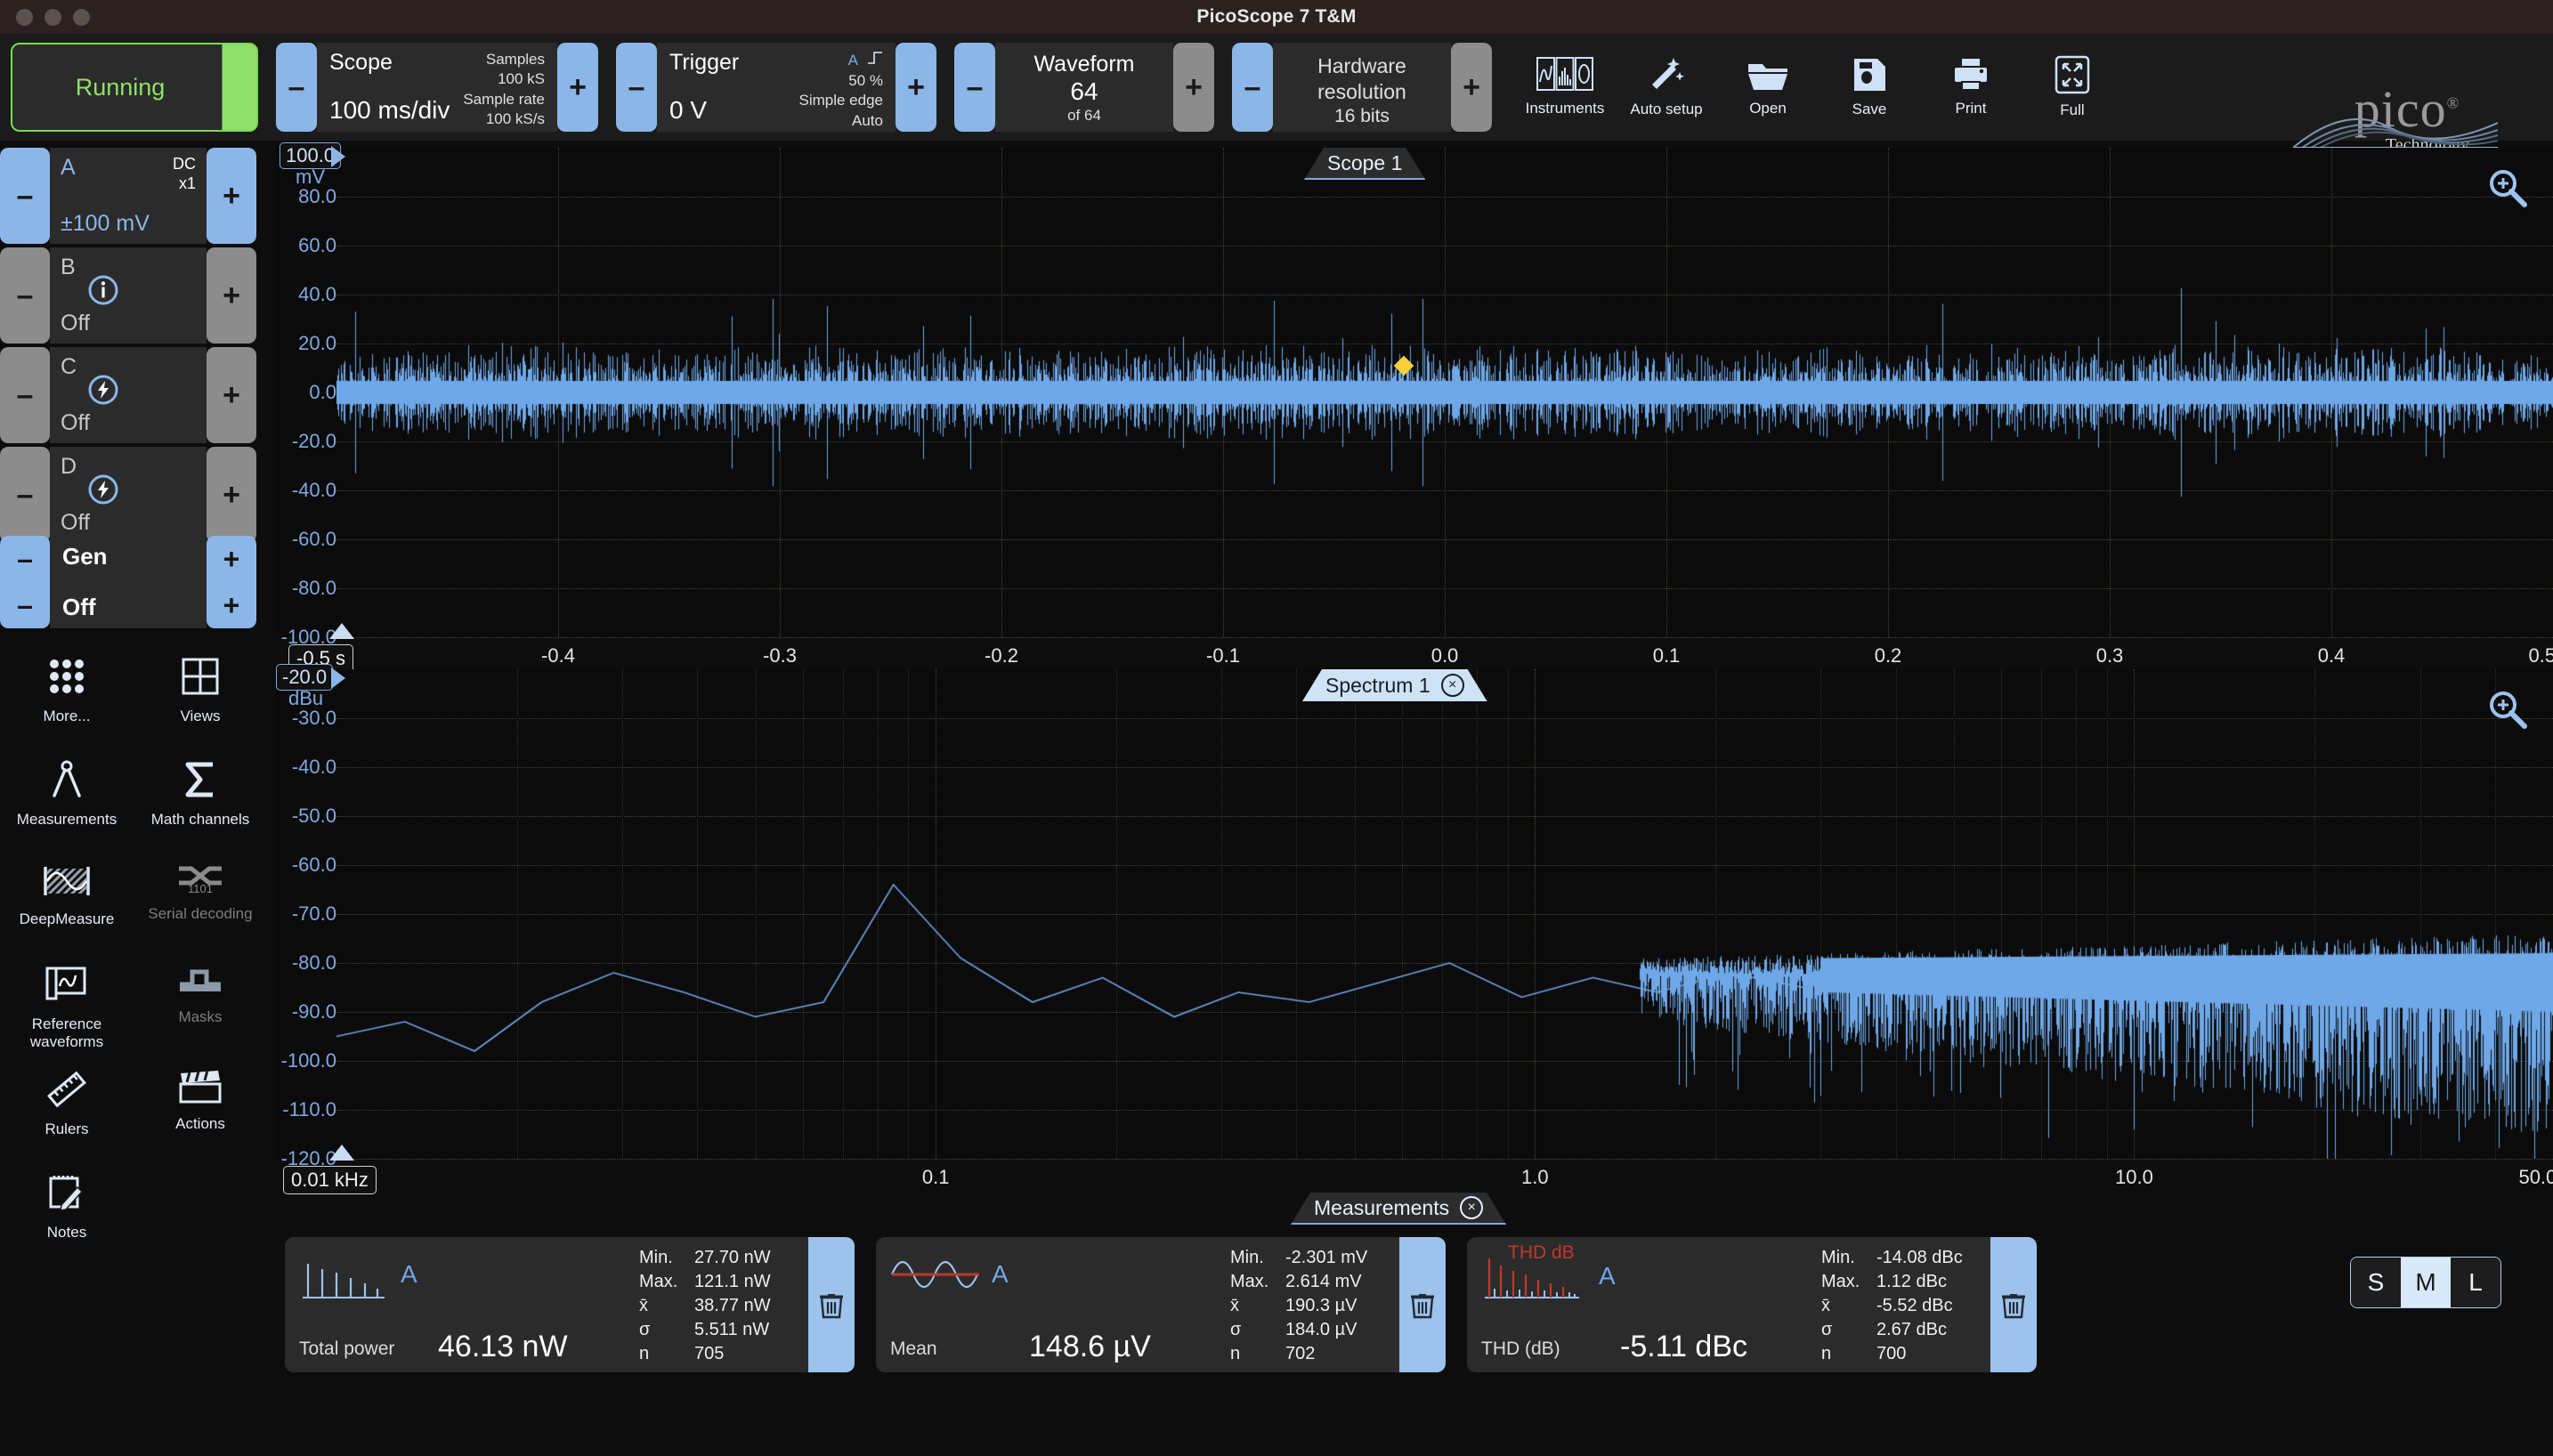 The width and height of the screenshot is (2553, 1456). Describe the element at coordinates (200, 1112) in the screenshot. I see `tool-actions: Actions` at that location.